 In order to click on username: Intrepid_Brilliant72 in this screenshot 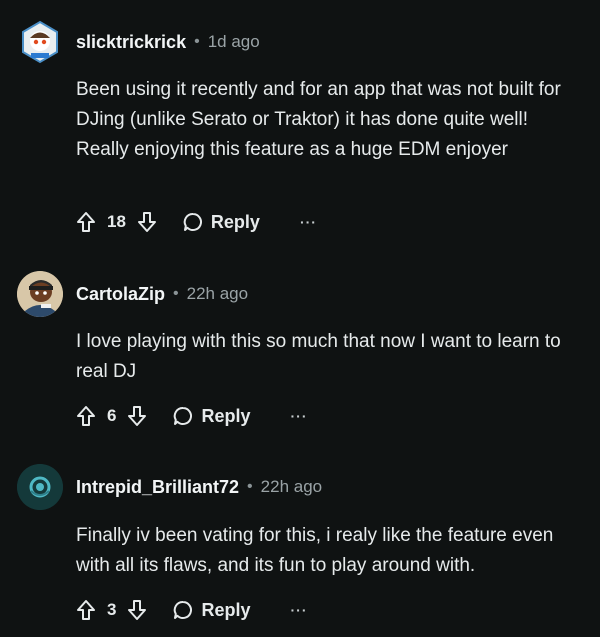, I will do `click(157, 487)`.